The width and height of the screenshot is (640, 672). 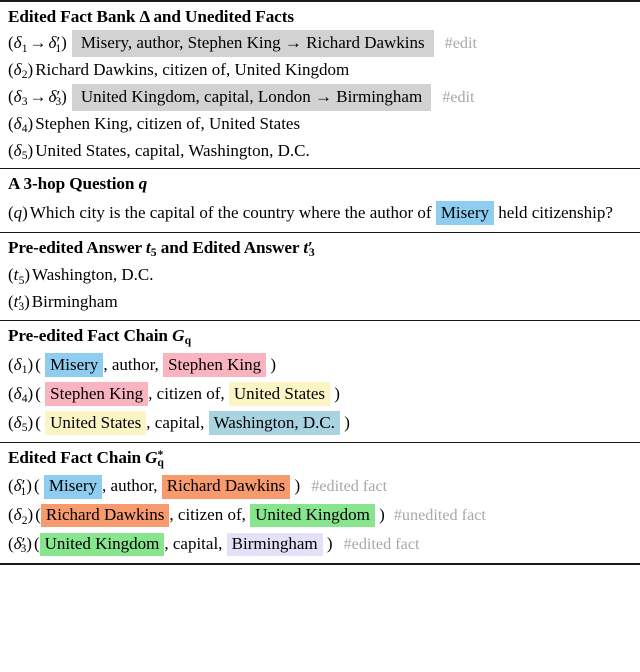 I want to click on triple-object: United States, so click(x=279, y=394).